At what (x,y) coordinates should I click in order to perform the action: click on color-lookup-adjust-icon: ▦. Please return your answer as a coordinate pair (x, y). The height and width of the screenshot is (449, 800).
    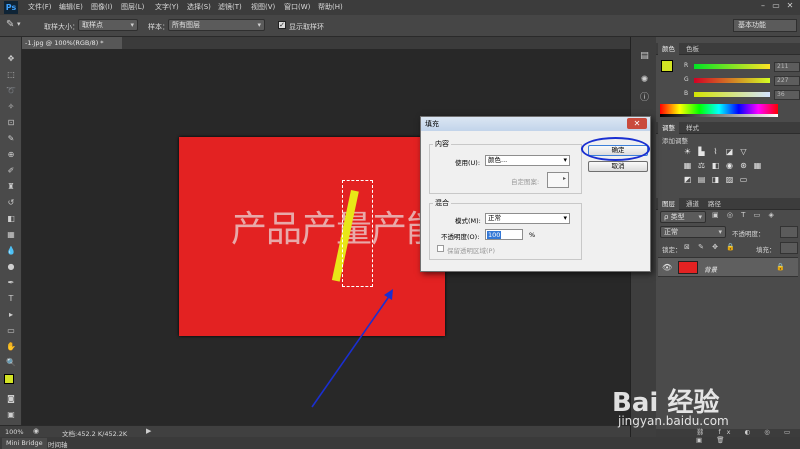
    Looking at the image, I should click on (757, 165).